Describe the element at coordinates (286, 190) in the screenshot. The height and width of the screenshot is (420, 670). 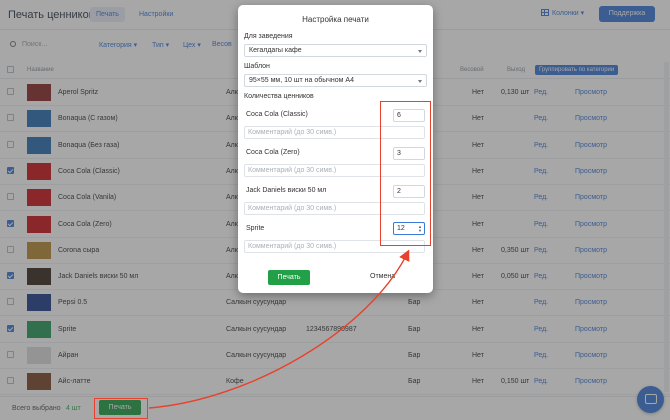
I see `item-name: Jack Daniels виски 50 мл` at that location.